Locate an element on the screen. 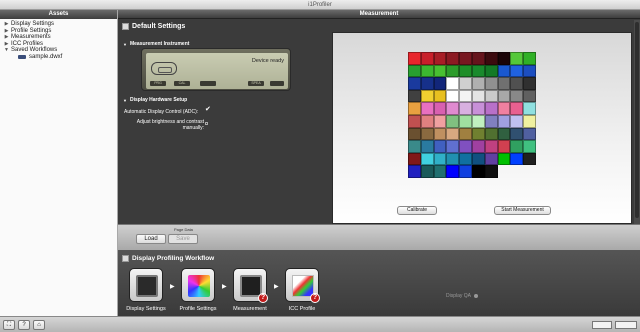 This screenshot has width=640, height=332. display-qa-link: Display QA is located at coordinates (462, 296).